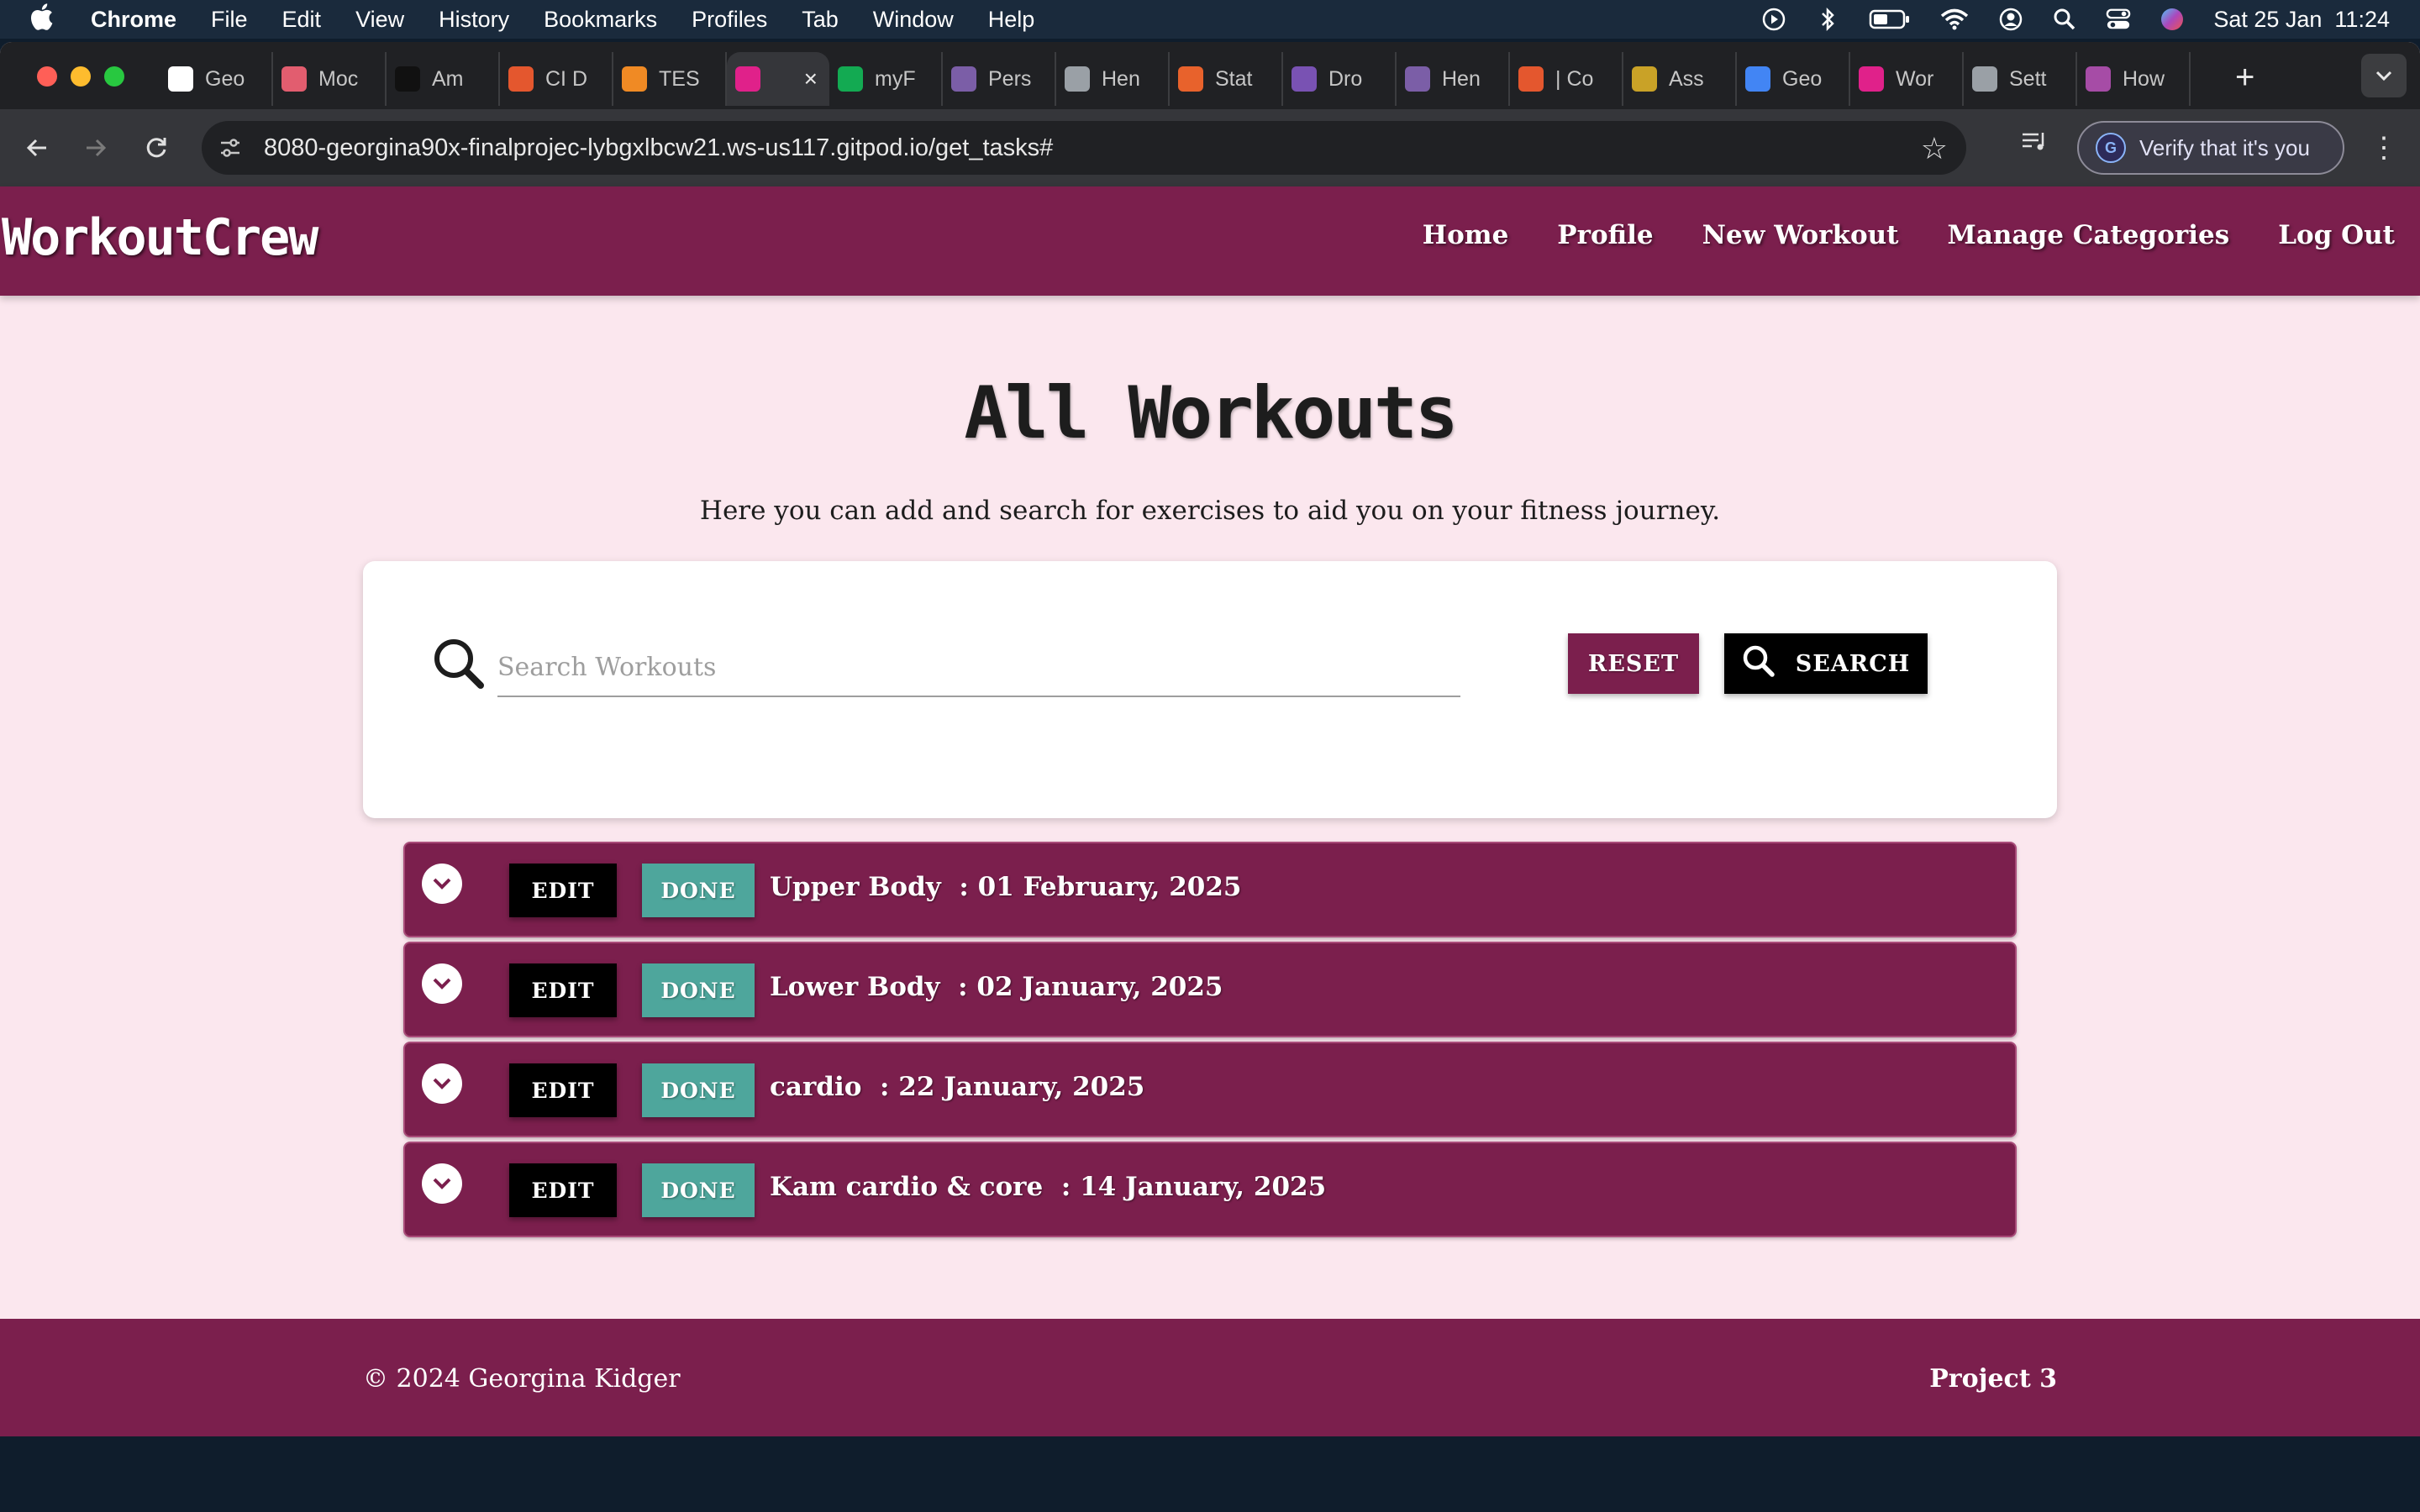  Describe the element at coordinates (2035, 145) in the screenshot. I see `media-controls-icon` at that location.